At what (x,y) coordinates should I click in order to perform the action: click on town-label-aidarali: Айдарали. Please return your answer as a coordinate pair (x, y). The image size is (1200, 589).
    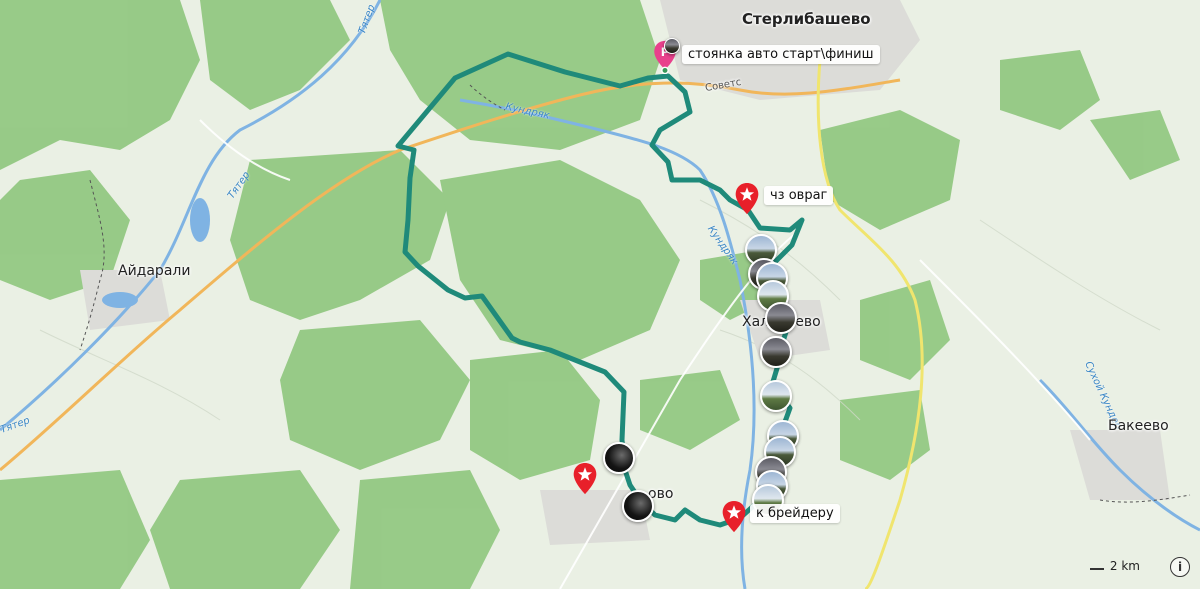
    Looking at the image, I should click on (154, 271).